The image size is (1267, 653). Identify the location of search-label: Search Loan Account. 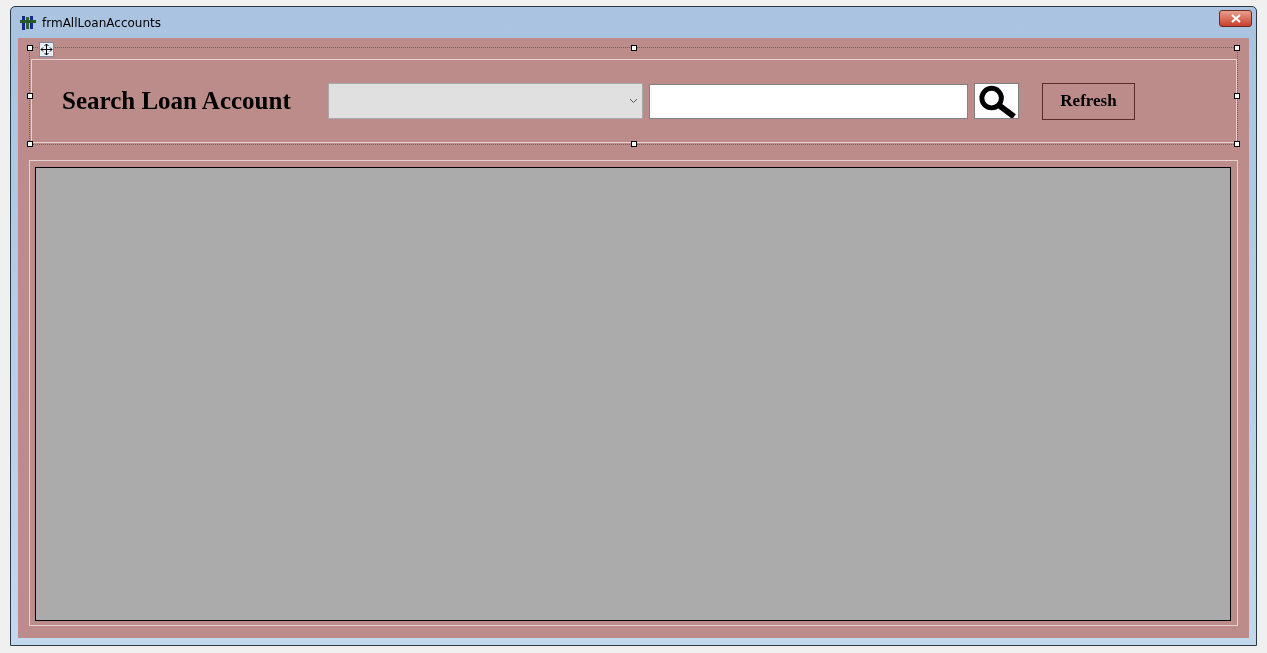
(177, 101).